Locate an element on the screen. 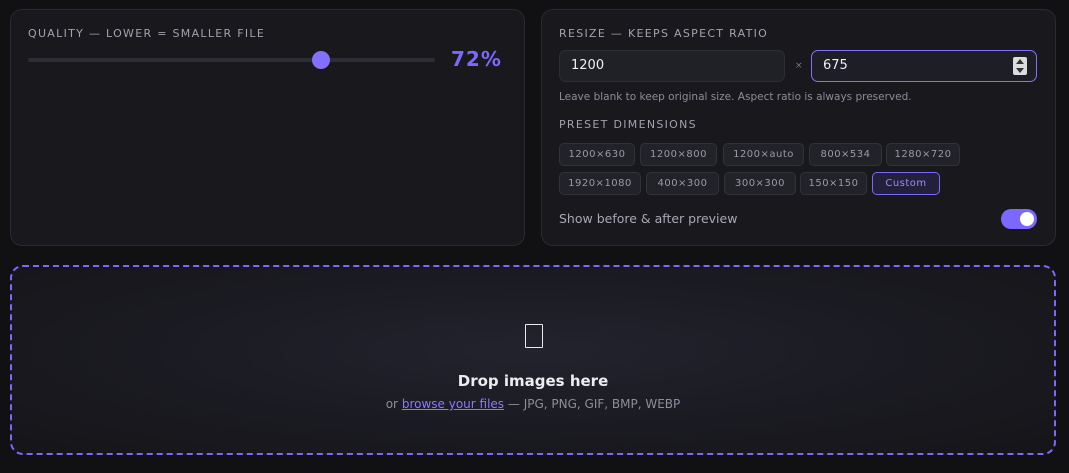  quality-label: QUALITY — LOWER = SMALLER FILE is located at coordinates (147, 33).